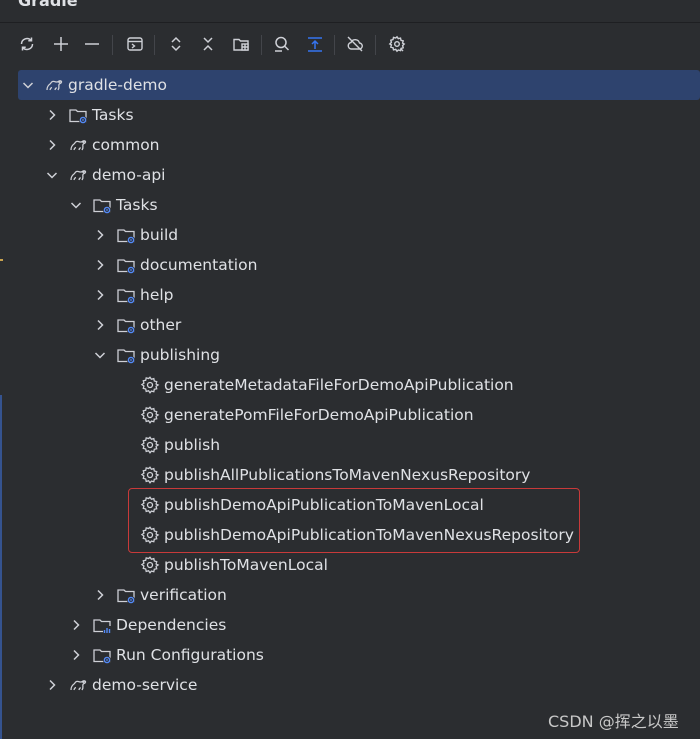  I want to click on tree-node-label: publishToMavenLocal, so click(246, 565).